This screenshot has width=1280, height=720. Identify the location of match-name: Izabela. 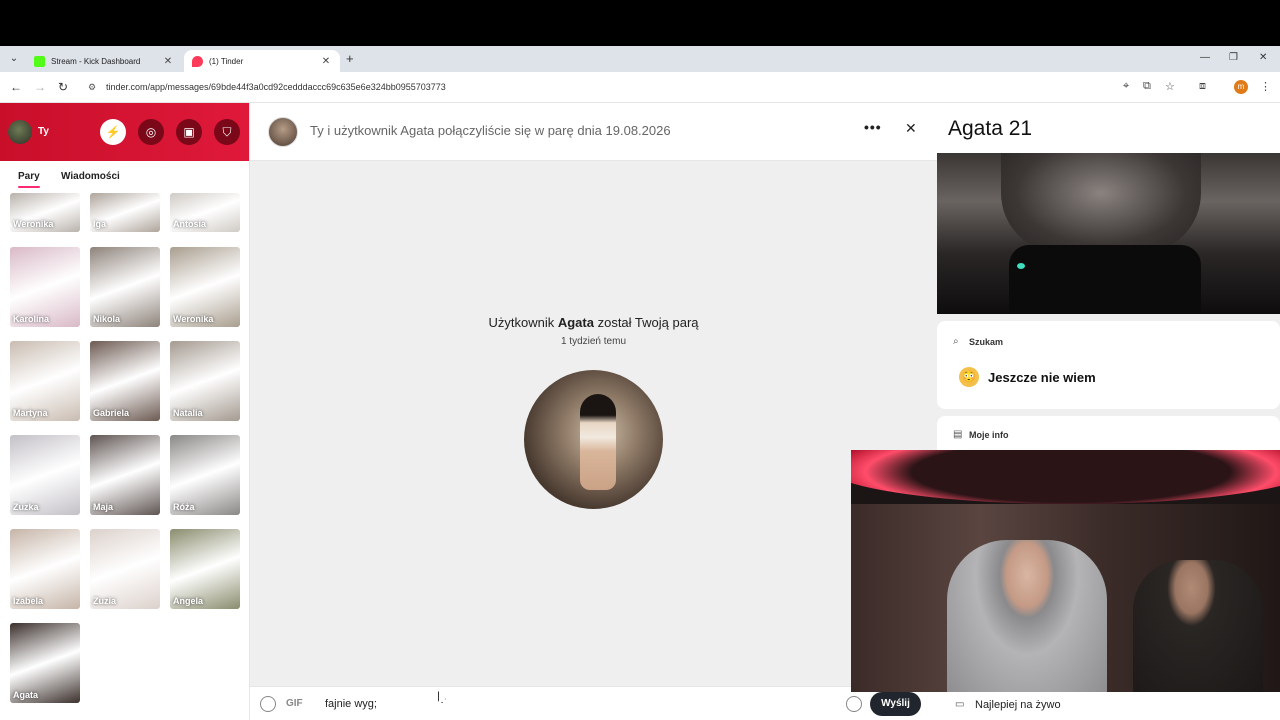
(28, 601).